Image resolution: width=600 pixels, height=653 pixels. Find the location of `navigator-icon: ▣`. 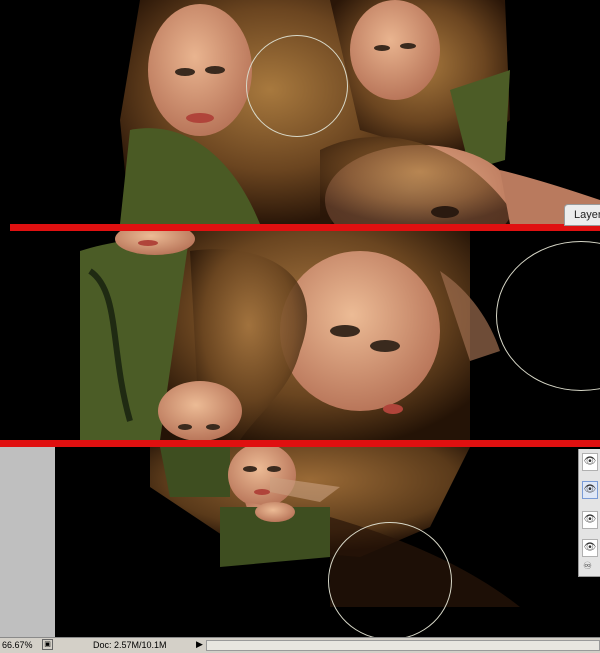

navigator-icon: ▣ is located at coordinates (47, 644).